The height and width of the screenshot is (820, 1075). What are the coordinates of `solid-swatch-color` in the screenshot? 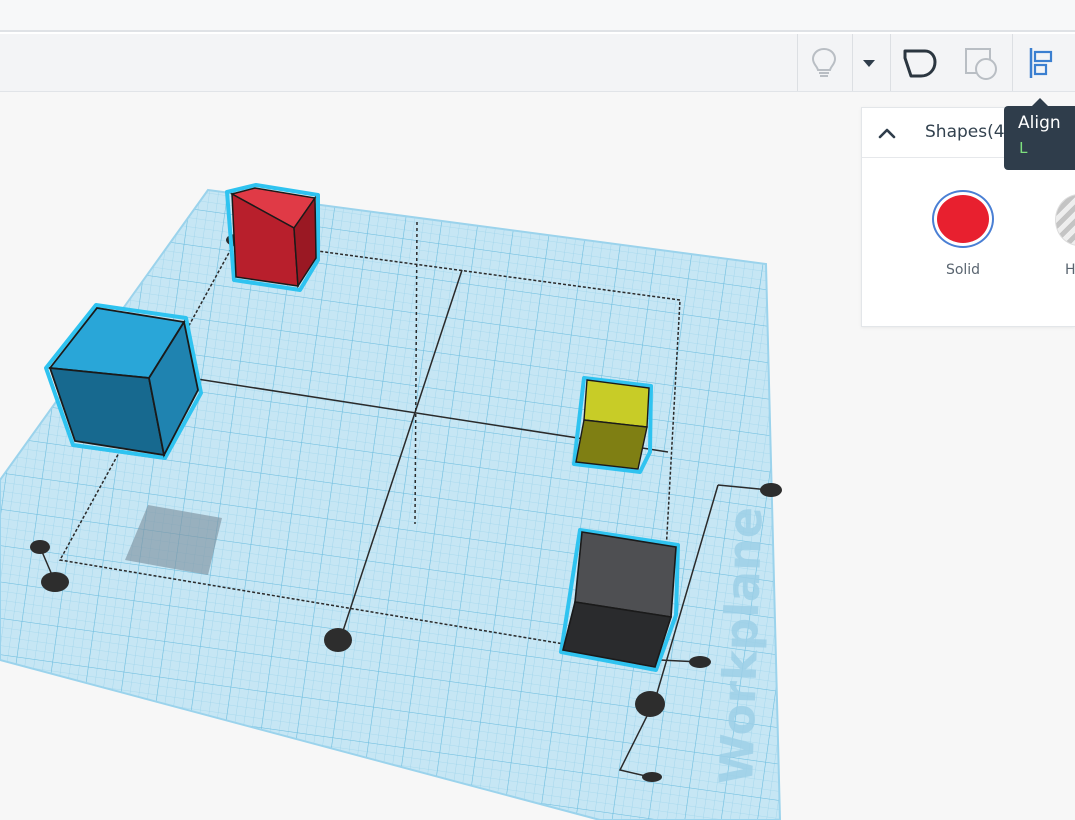 It's located at (963, 219).